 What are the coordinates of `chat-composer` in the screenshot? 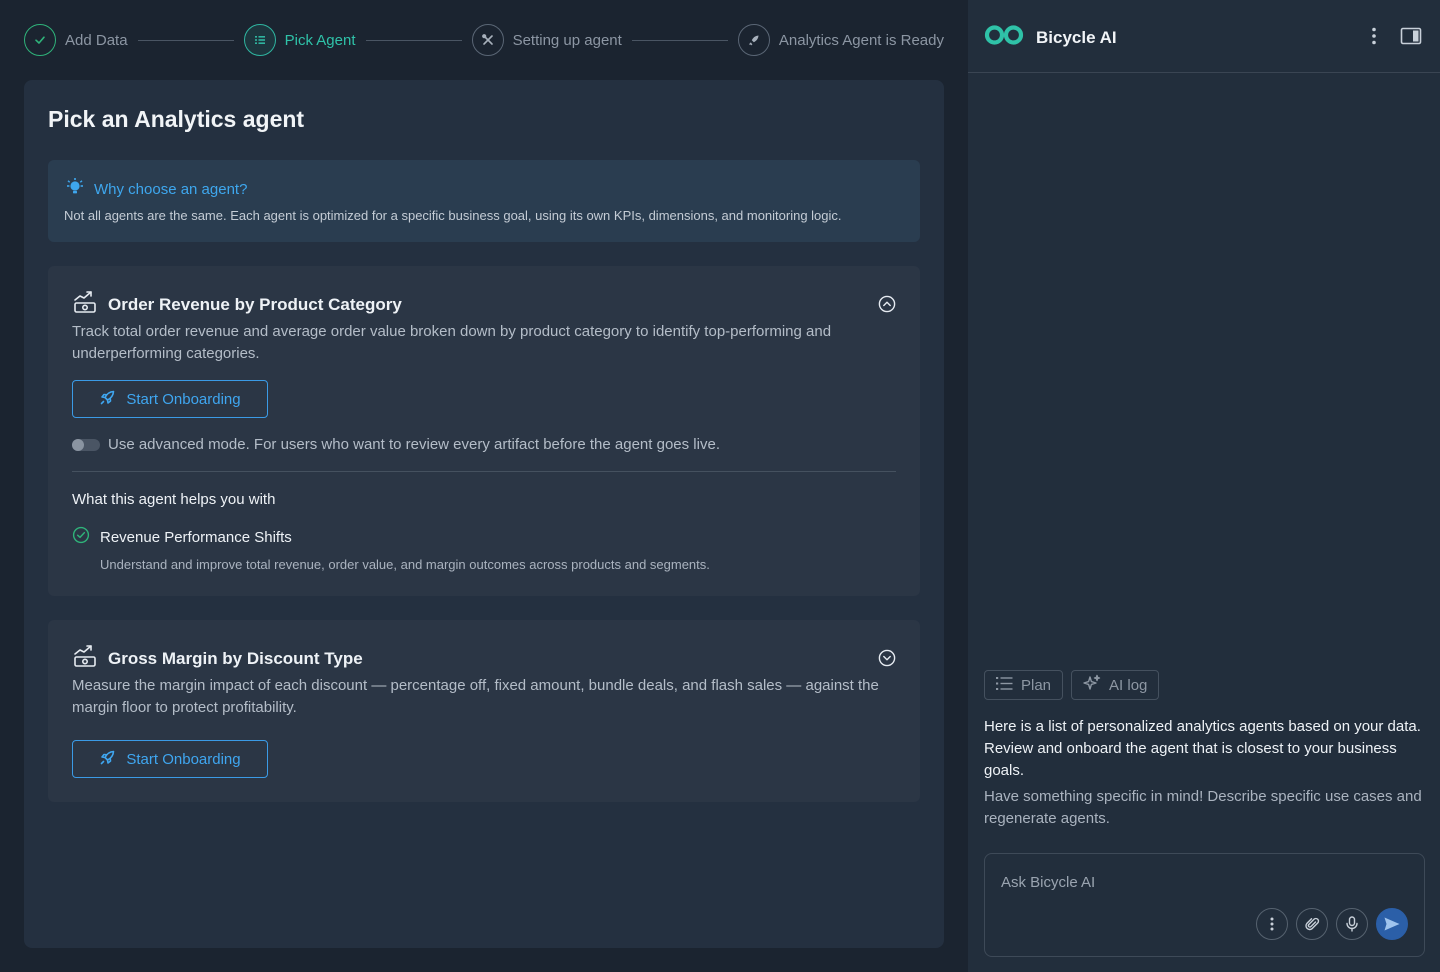 It's located at (1204, 905).